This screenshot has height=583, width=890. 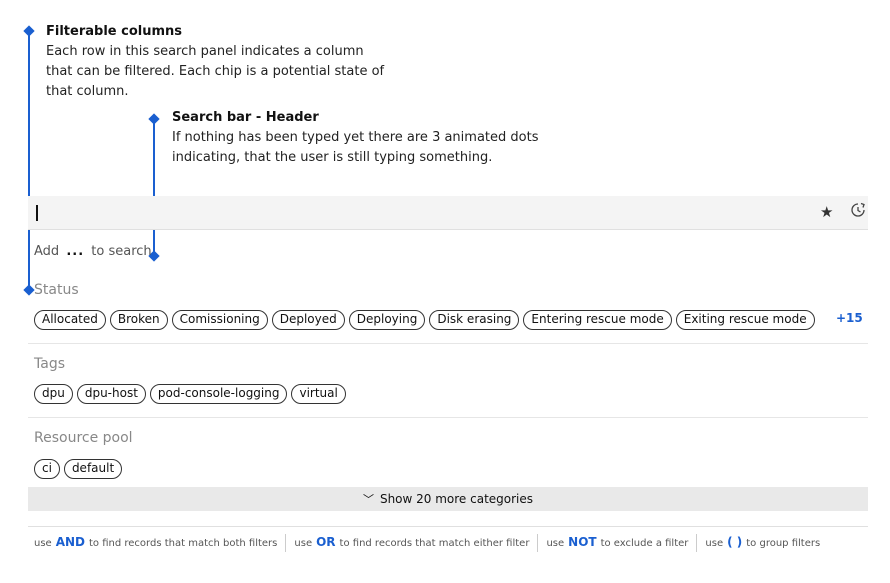 What do you see at coordinates (456, 499) in the screenshot?
I see `show-more-label: Show 20 more categories` at bounding box center [456, 499].